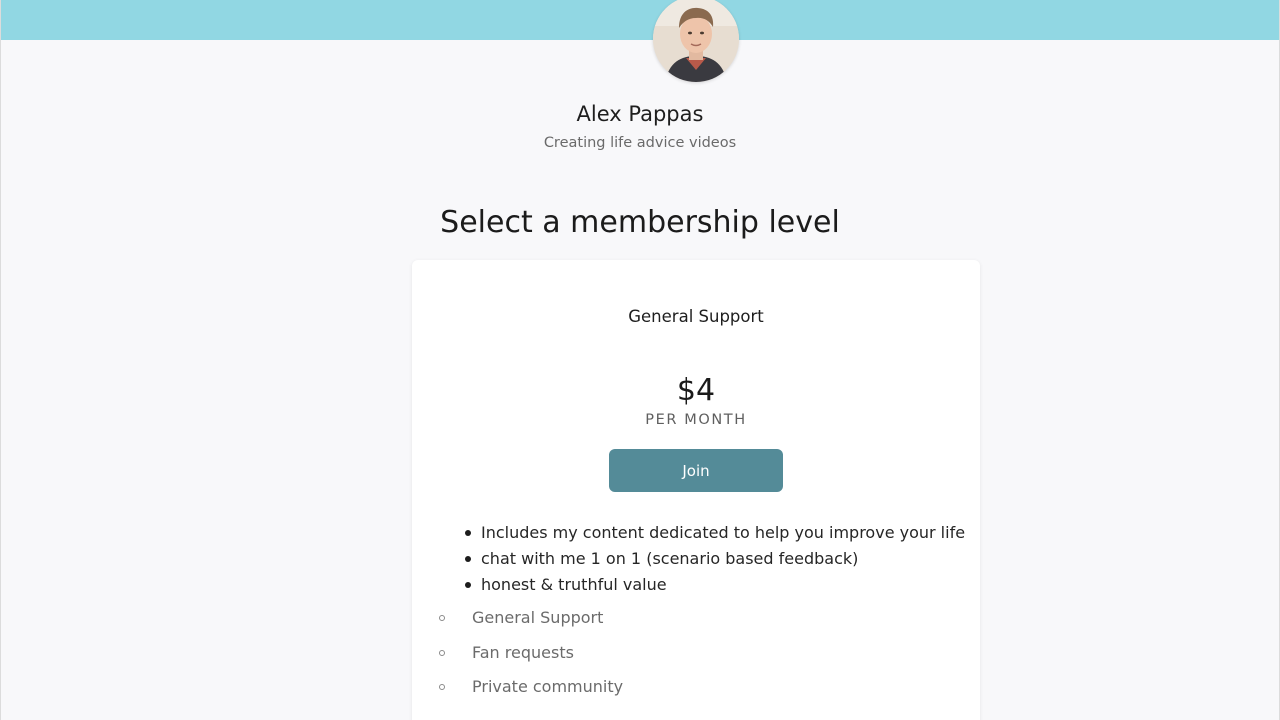  Describe the element at coordinates (696, 470) in the screenshot. I see `join-button: Join` at that location.